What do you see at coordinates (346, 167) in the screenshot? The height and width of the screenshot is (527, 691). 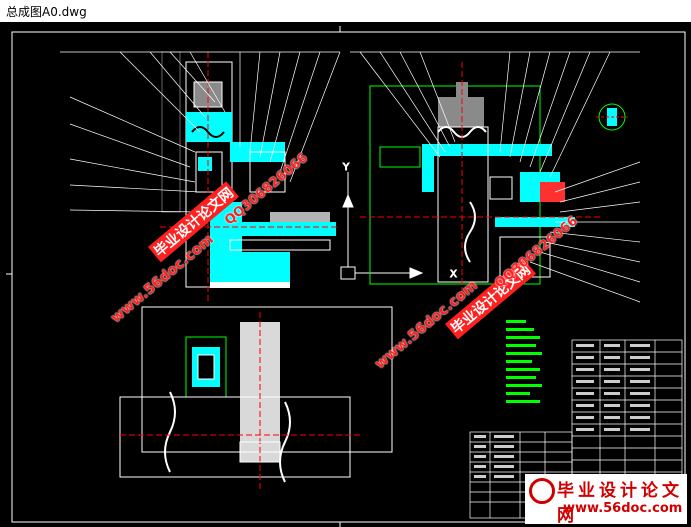 I see `svg-text: Y` at bounding box center [346, 167].